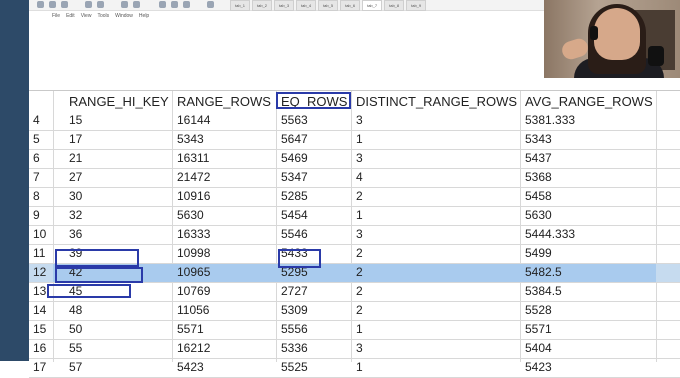 This screenshot has width=680, height=378. What do you see at coordinates (75, 348) in the screenshot?
I see `cell-range-hi-key: 55` at bounding box center [75, 348].